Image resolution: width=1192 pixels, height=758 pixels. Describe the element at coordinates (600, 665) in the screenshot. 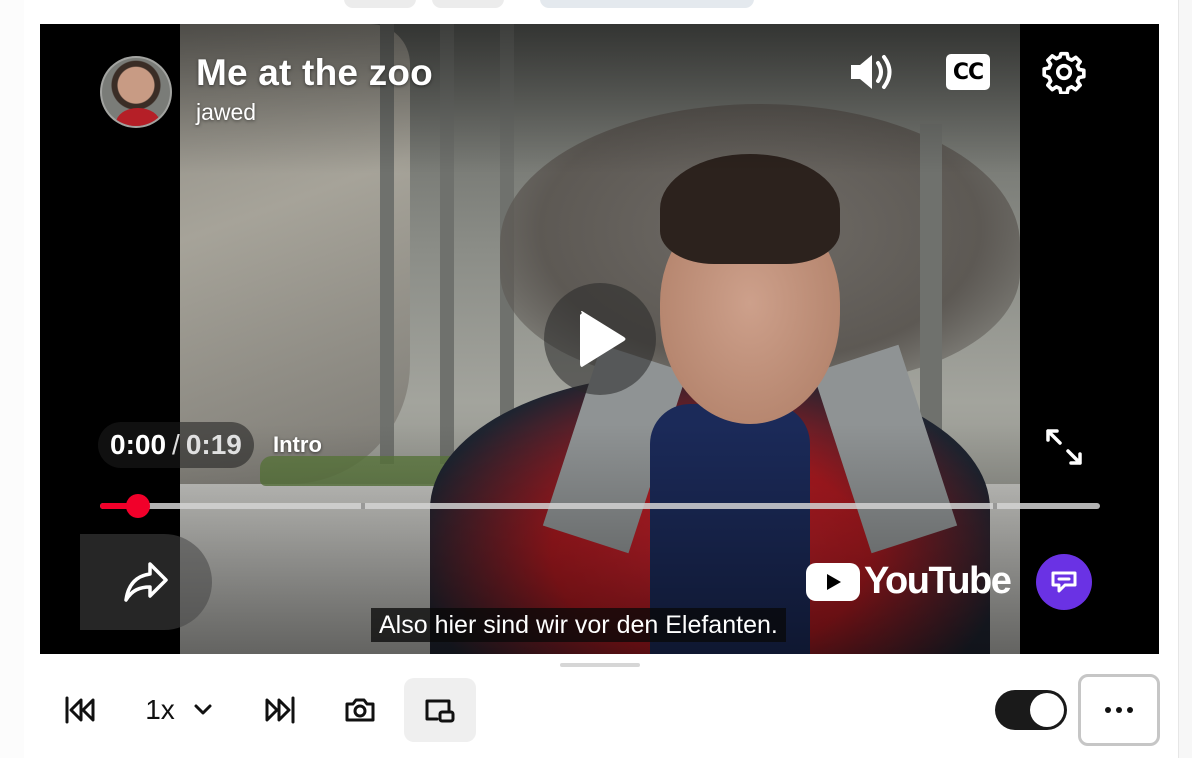

I see `drag-handle` at that location.